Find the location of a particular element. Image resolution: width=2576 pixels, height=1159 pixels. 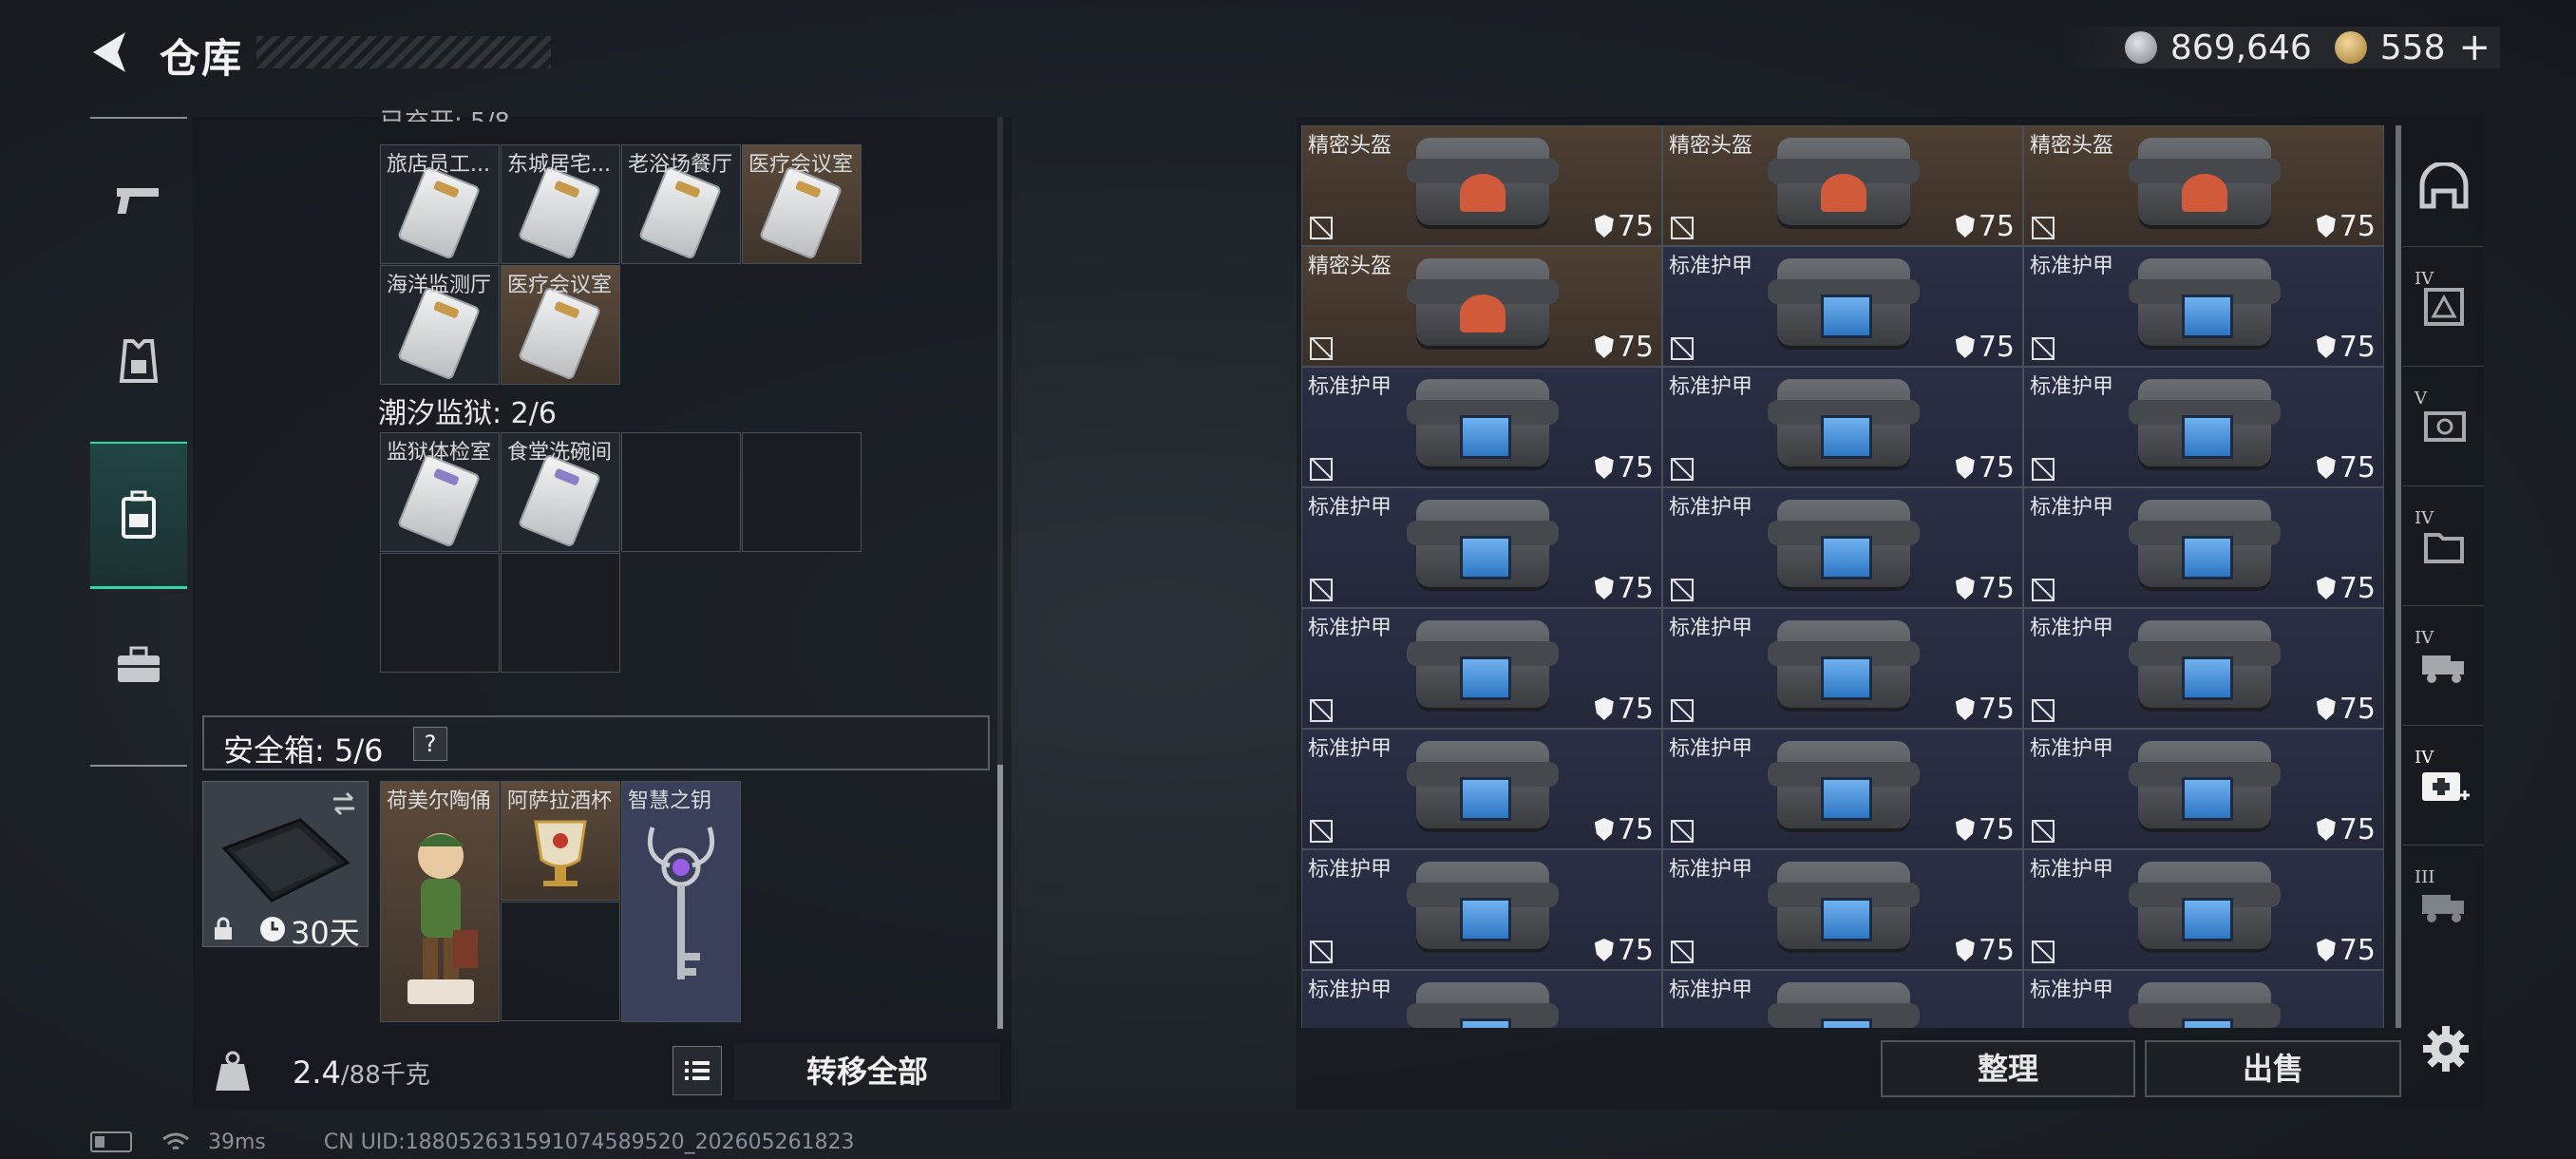

back-arrow-icon is located at coordinates (111, 52).